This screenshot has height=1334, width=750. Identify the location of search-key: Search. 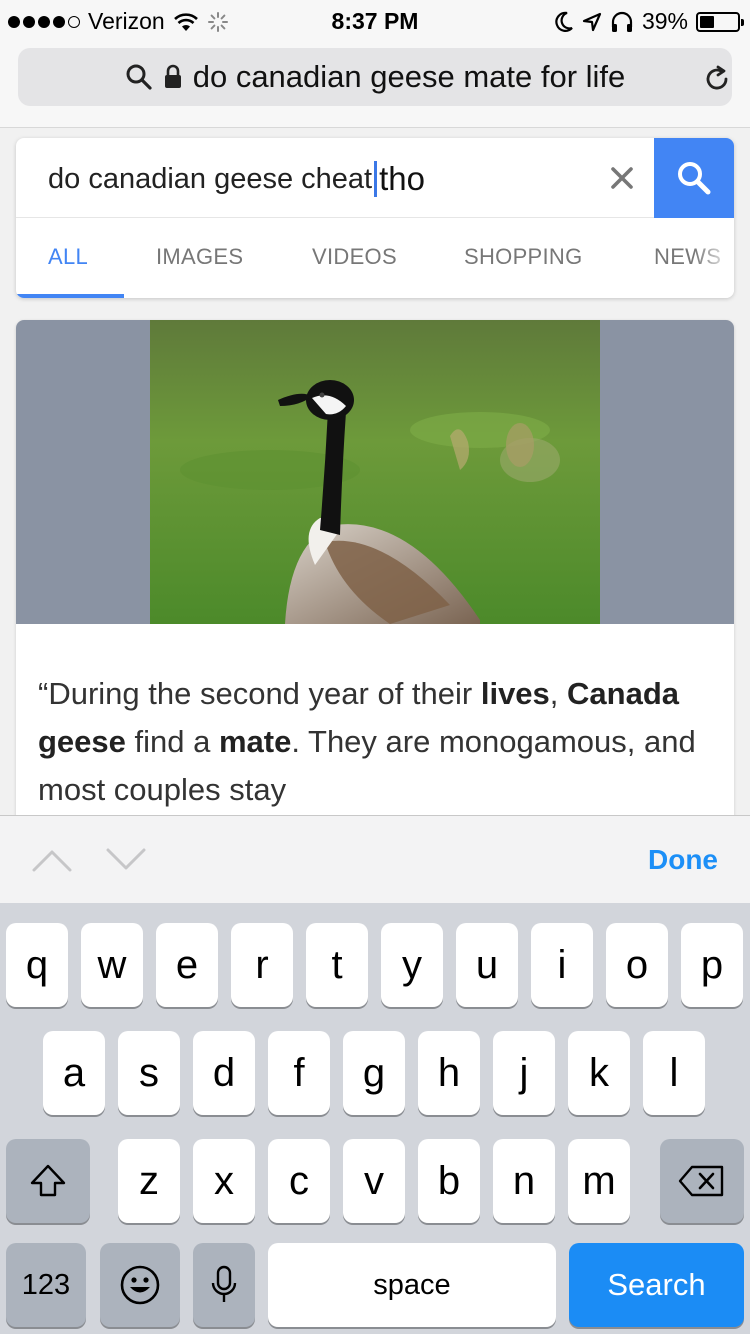
(656, 1285).